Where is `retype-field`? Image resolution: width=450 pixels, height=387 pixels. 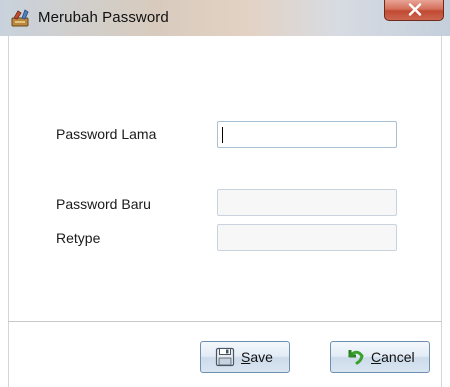 retype-field is located at coordinates (307, 237).